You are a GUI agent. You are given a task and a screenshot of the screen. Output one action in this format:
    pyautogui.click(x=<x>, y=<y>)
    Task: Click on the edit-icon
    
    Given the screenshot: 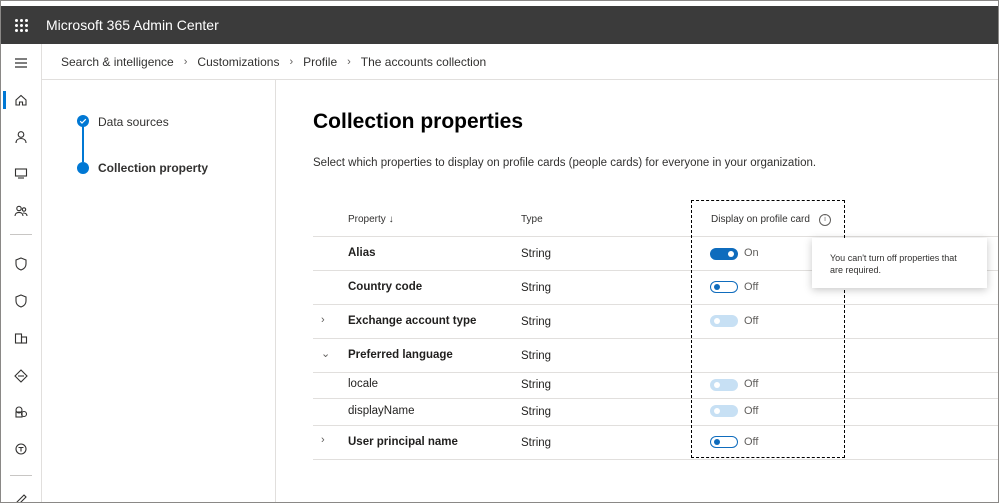 What is the action you would take?
    pyautogui.click(x=21, y=495)
    